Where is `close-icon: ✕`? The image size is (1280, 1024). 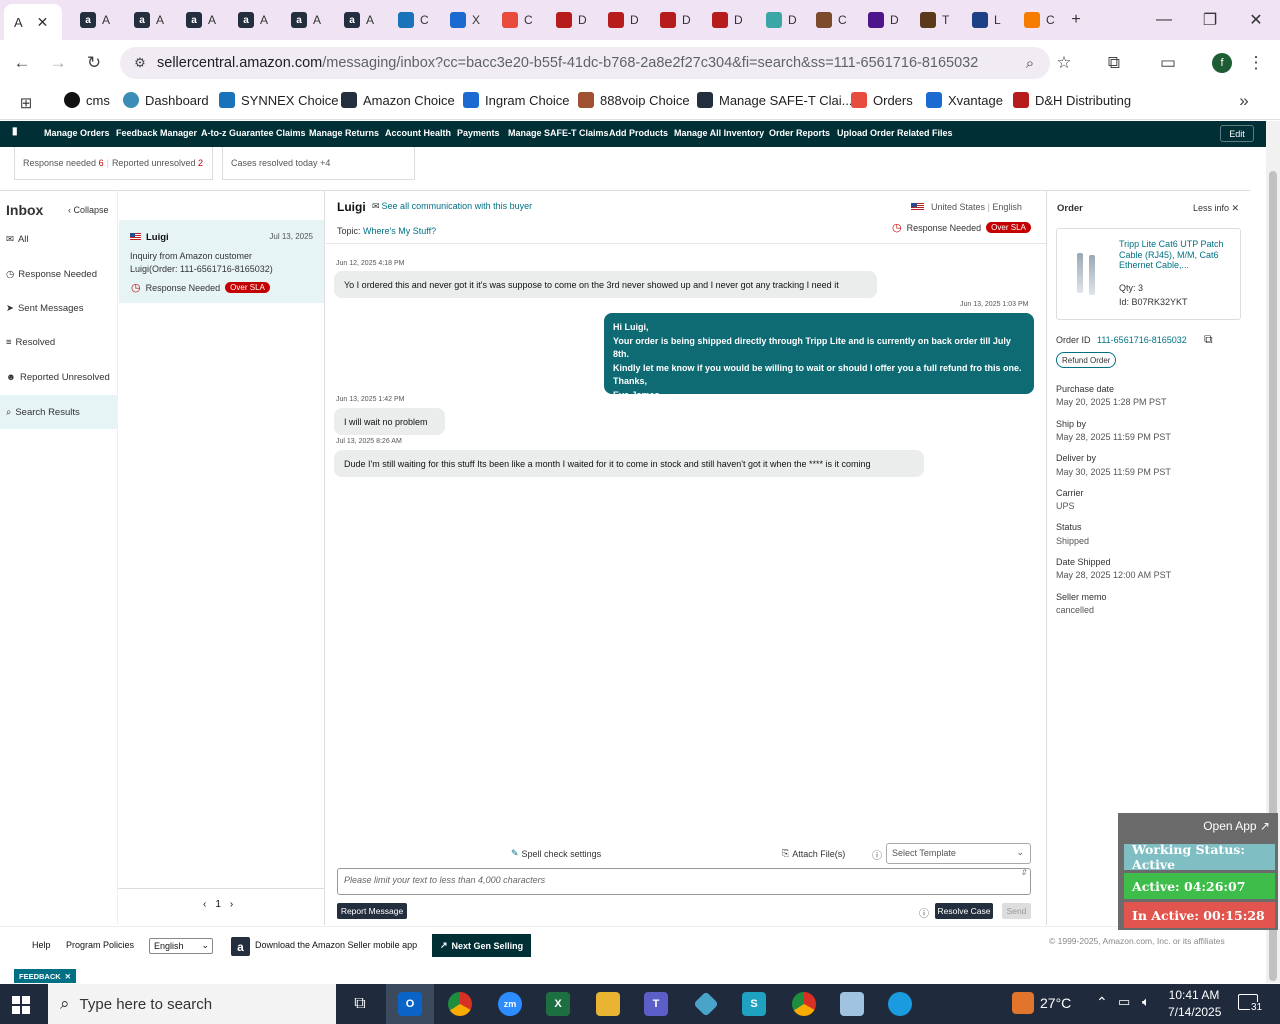 close-icon: ✕ is located at coordinates (68, 976).